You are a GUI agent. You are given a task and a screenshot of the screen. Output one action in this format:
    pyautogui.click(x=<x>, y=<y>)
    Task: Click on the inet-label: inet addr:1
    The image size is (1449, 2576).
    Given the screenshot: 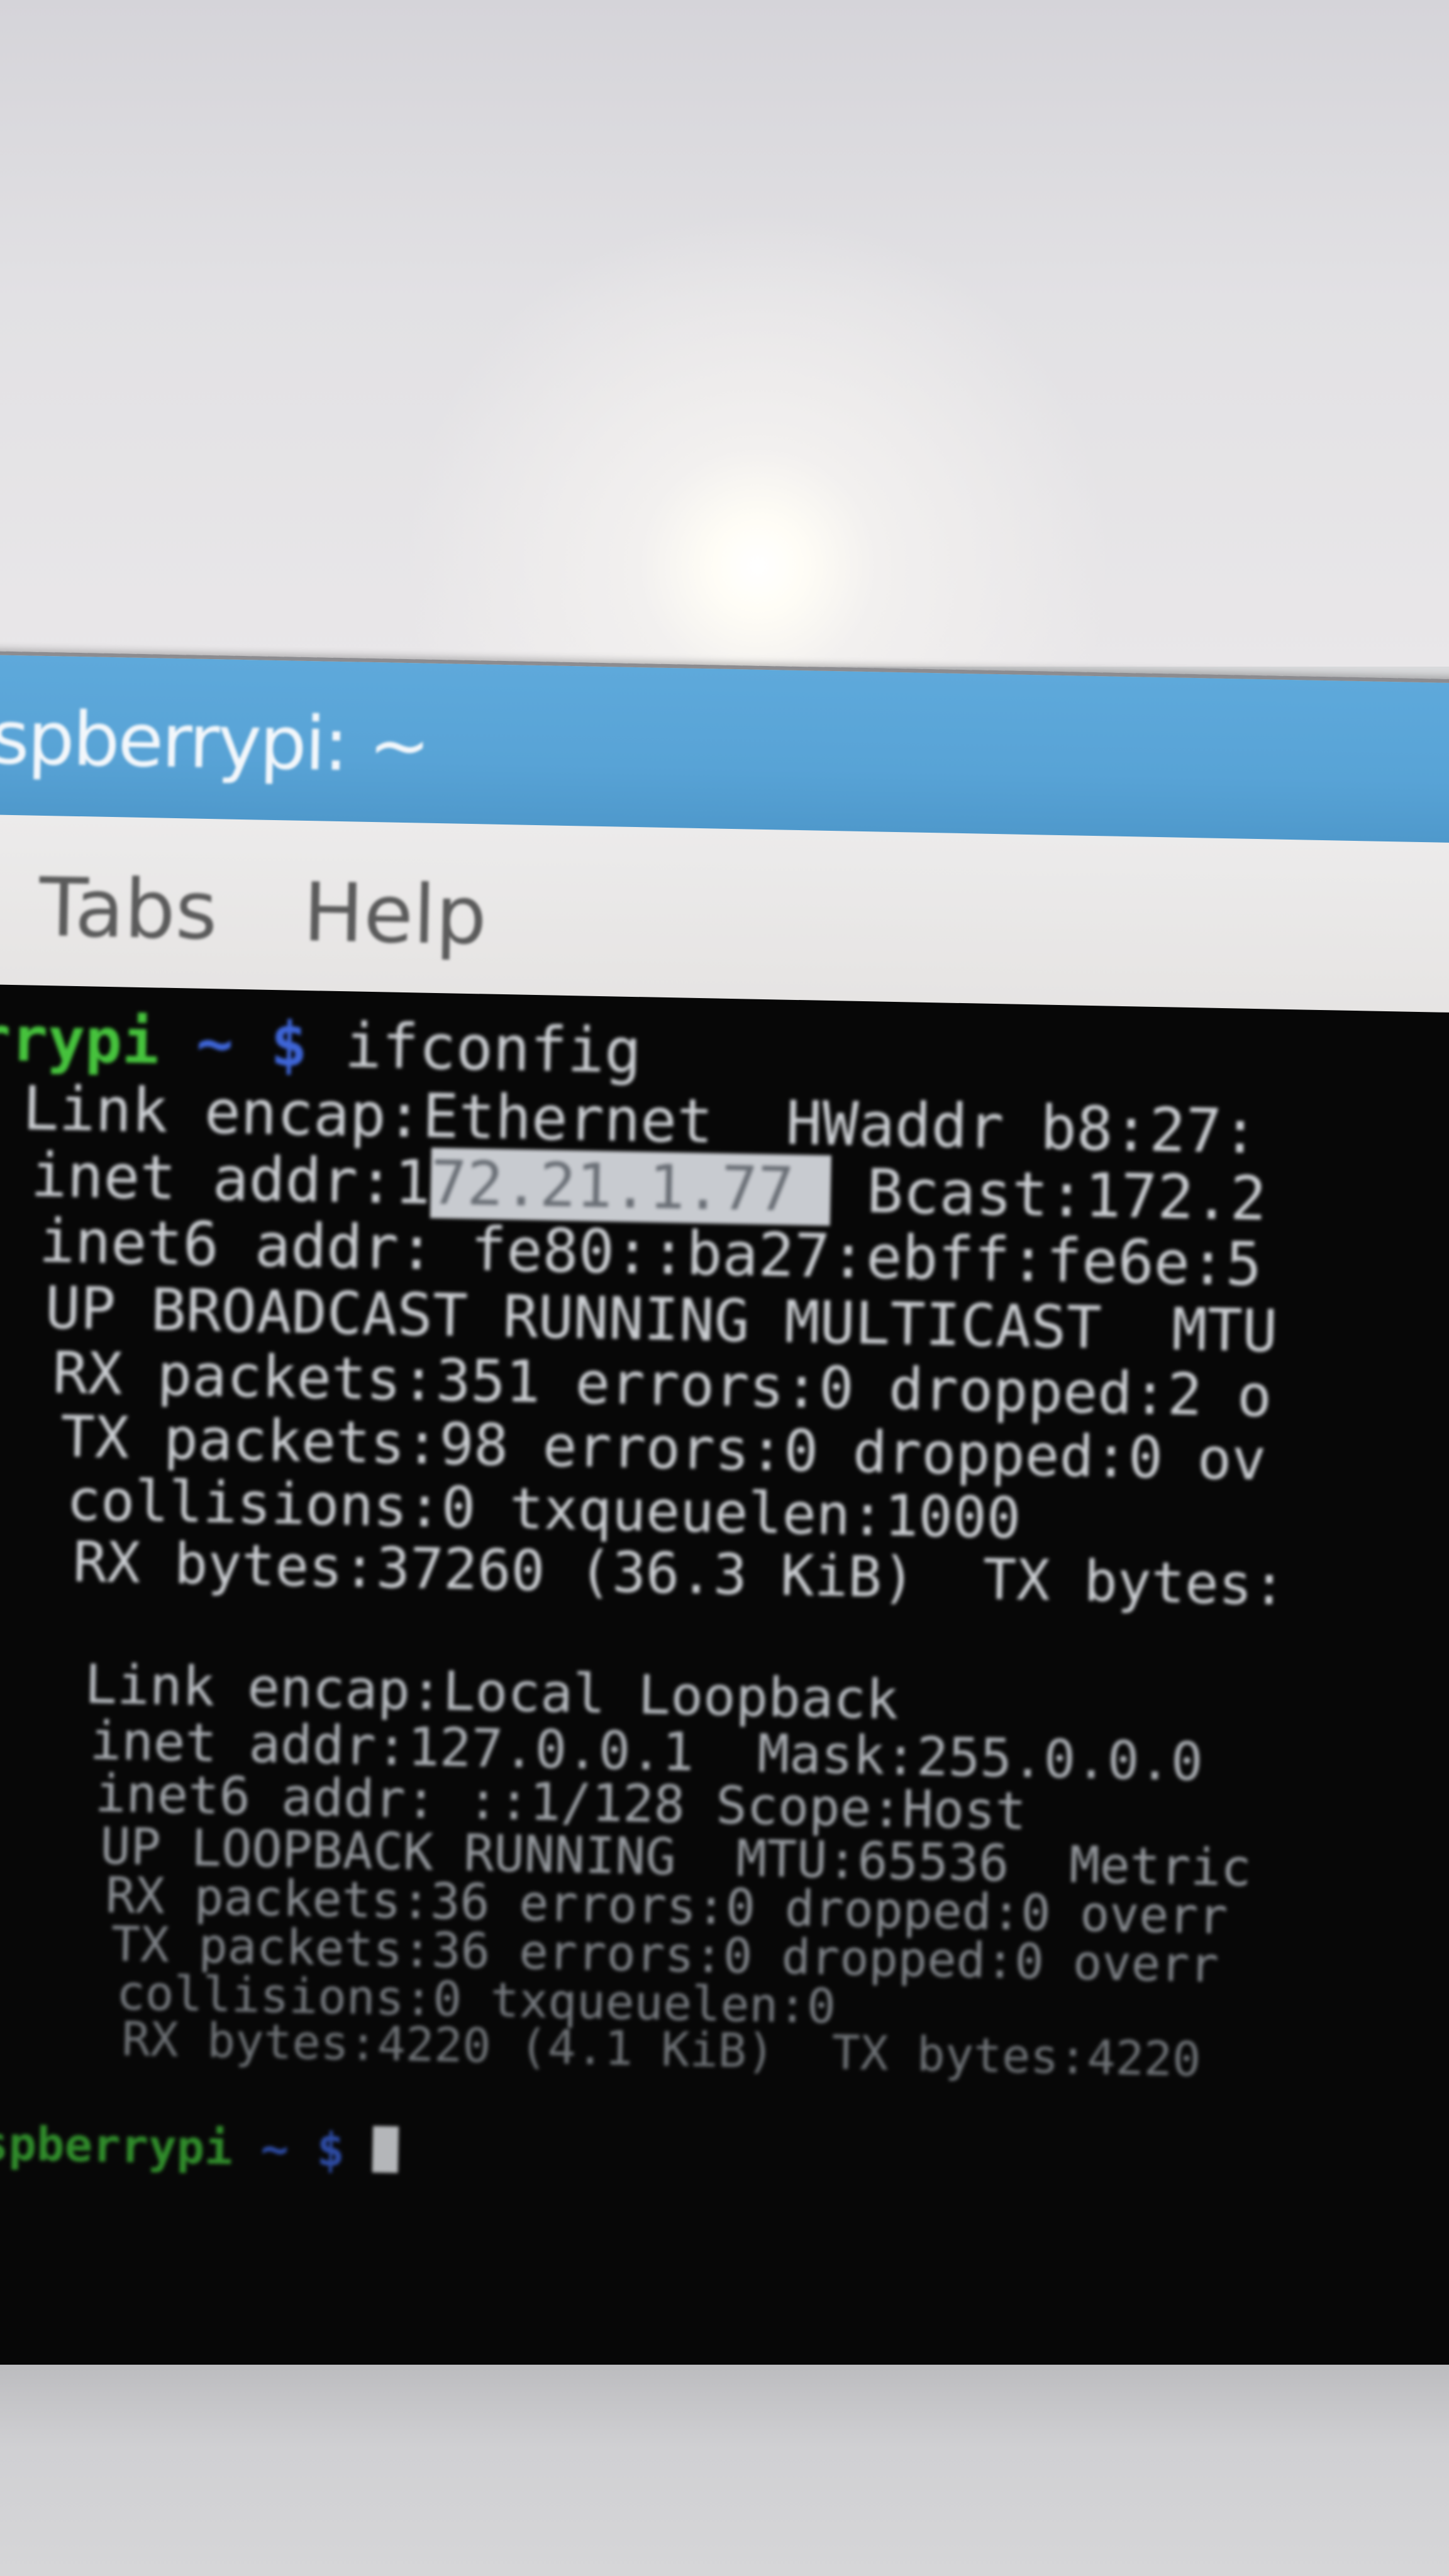 What is the action you would take?
    pyautogui.click(x=230, y=1179)
    